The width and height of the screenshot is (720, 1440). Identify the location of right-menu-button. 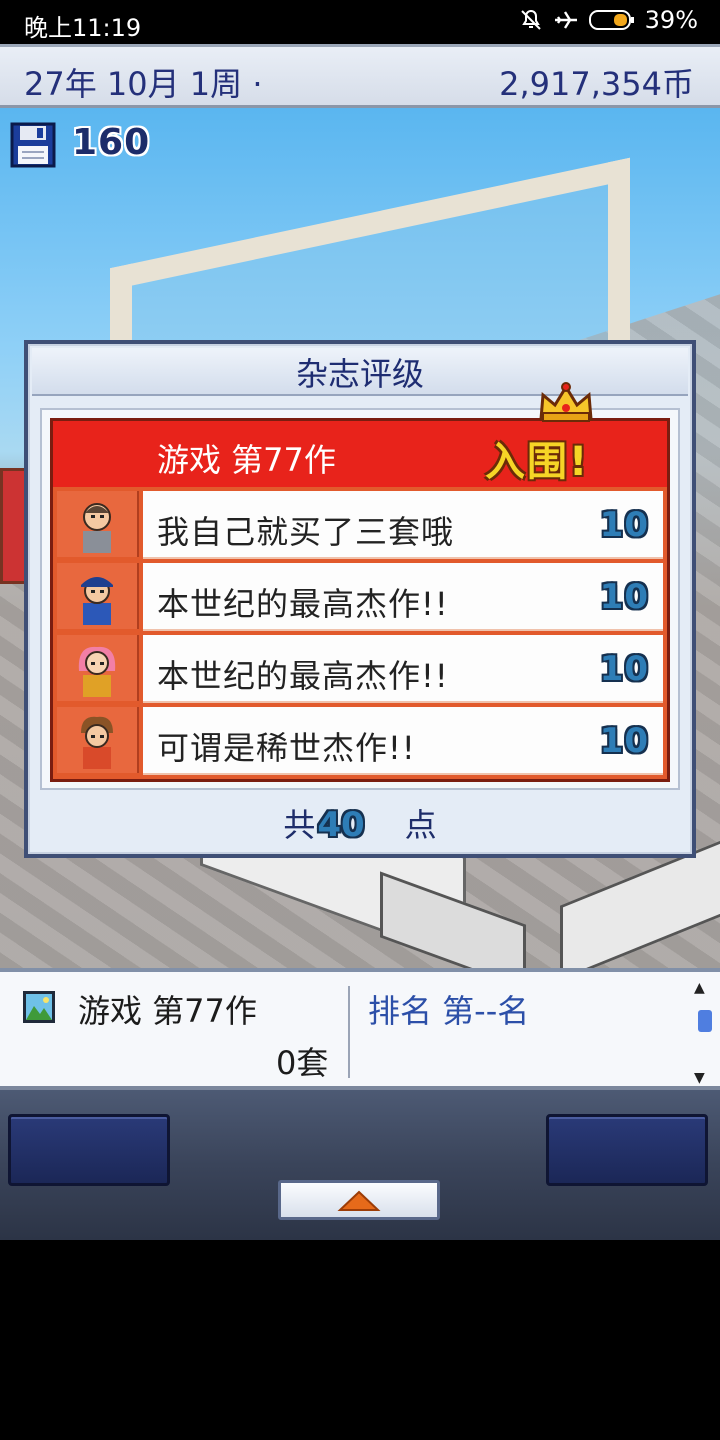
(627, 1150).